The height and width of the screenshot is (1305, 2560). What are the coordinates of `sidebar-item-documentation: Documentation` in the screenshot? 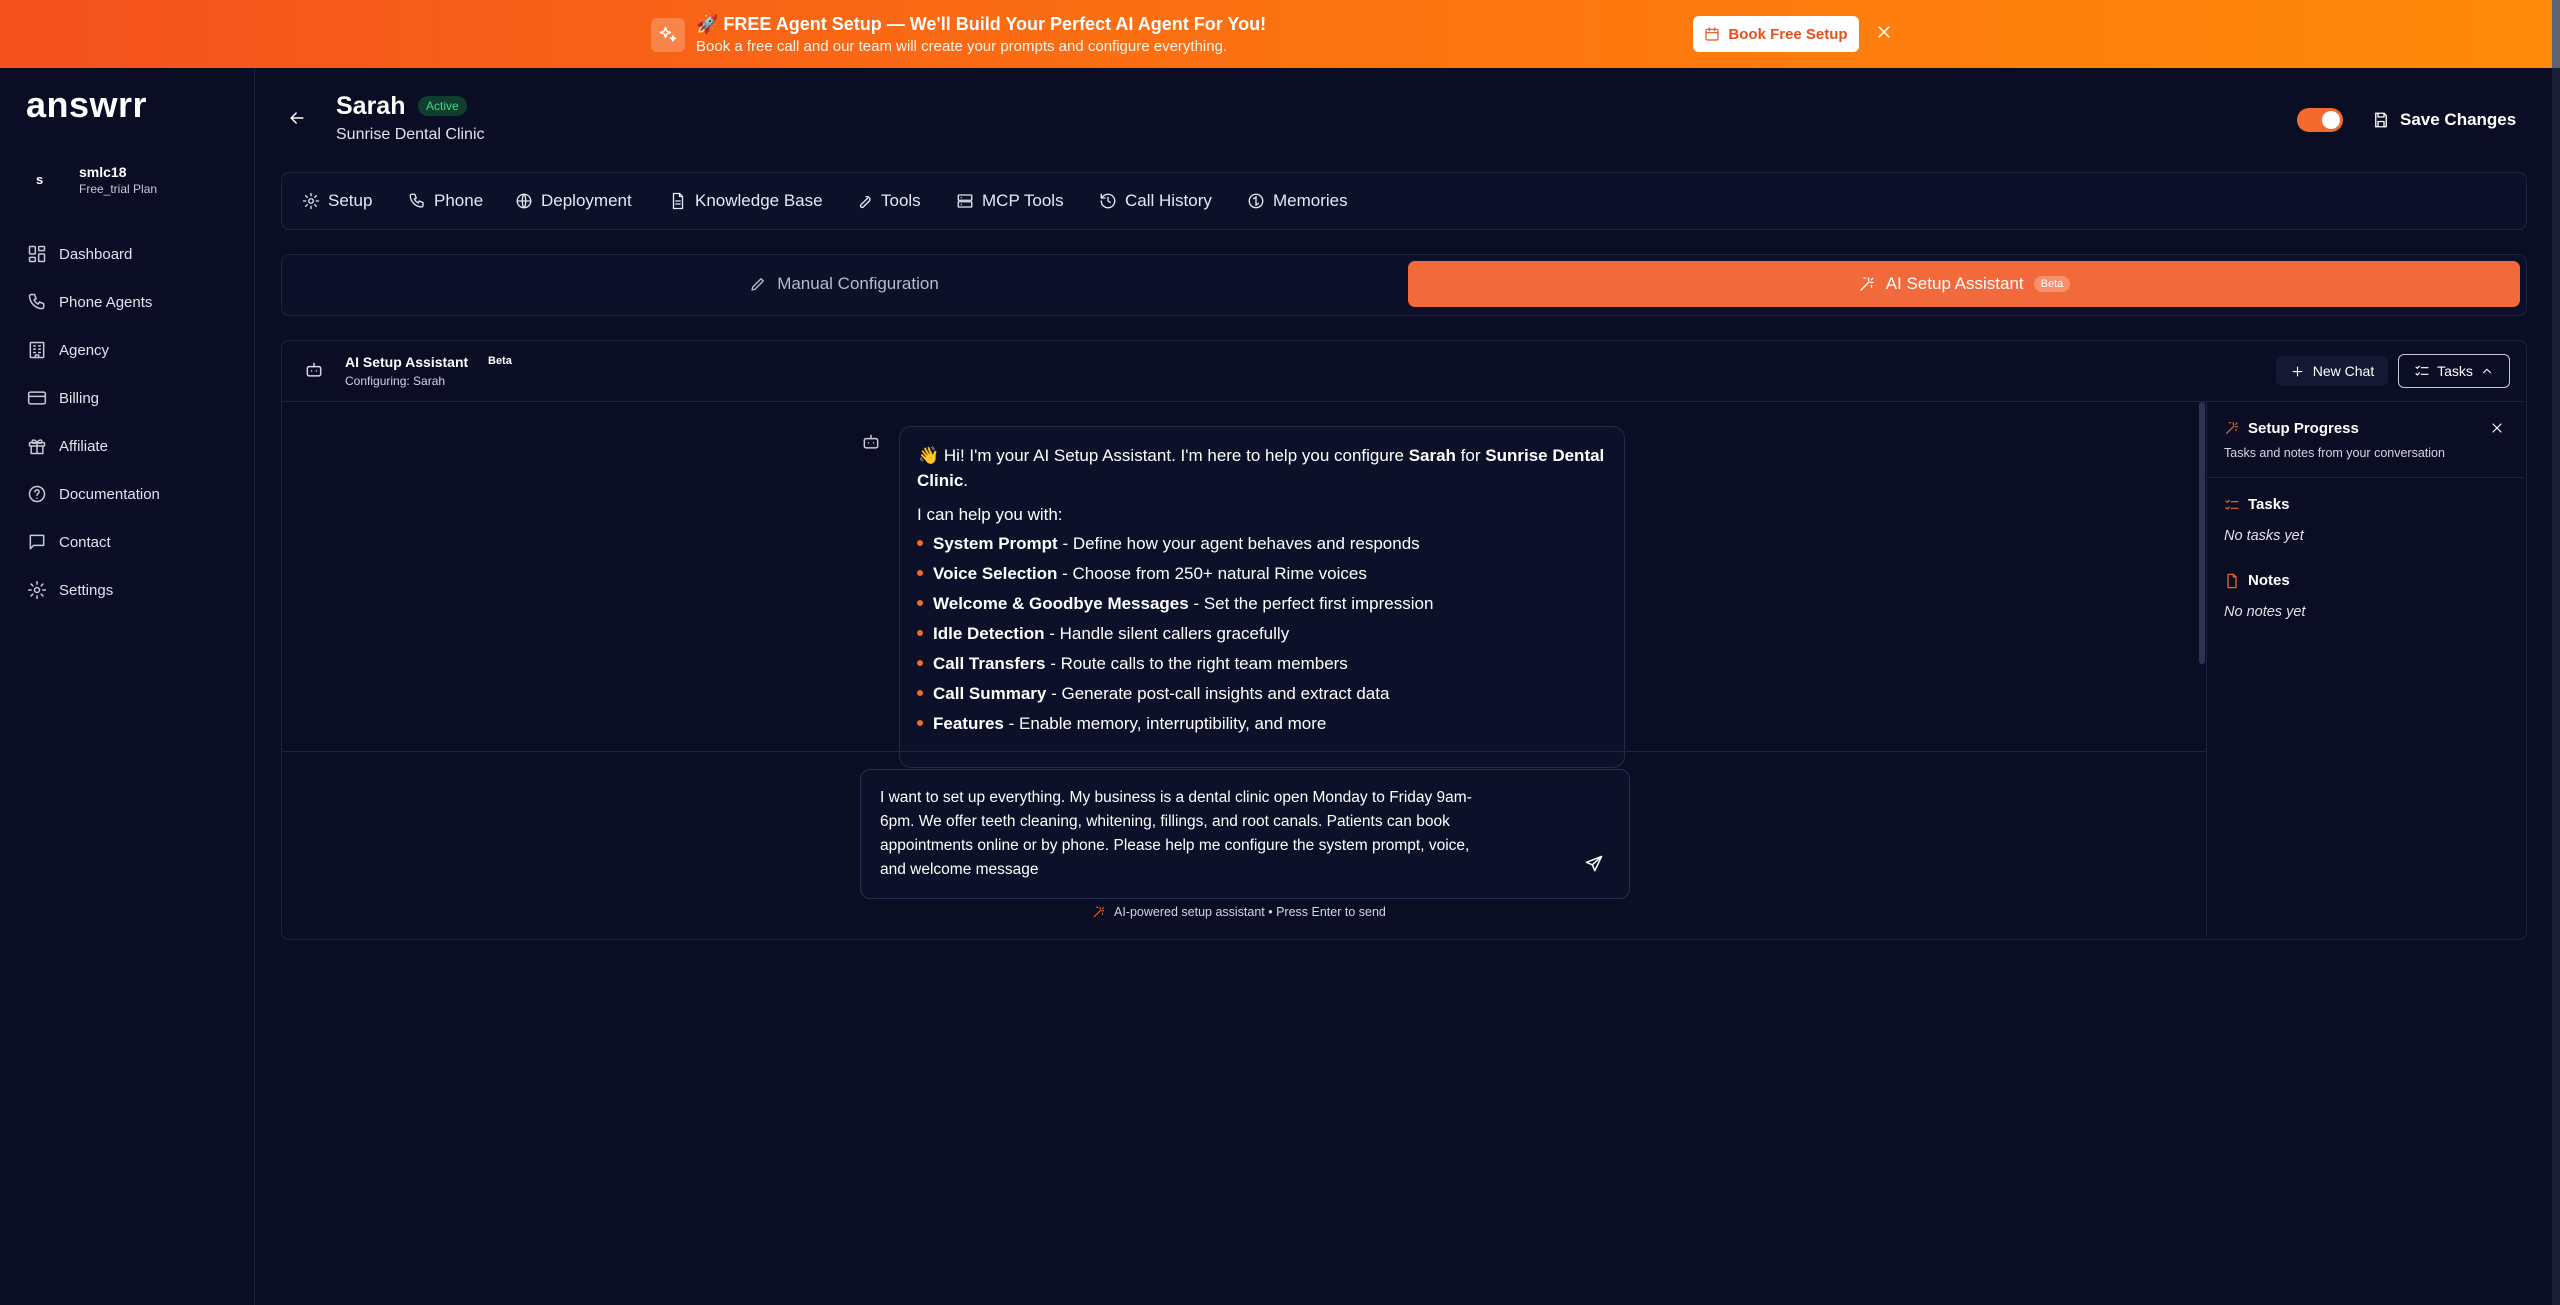 It's located at (127, 495).